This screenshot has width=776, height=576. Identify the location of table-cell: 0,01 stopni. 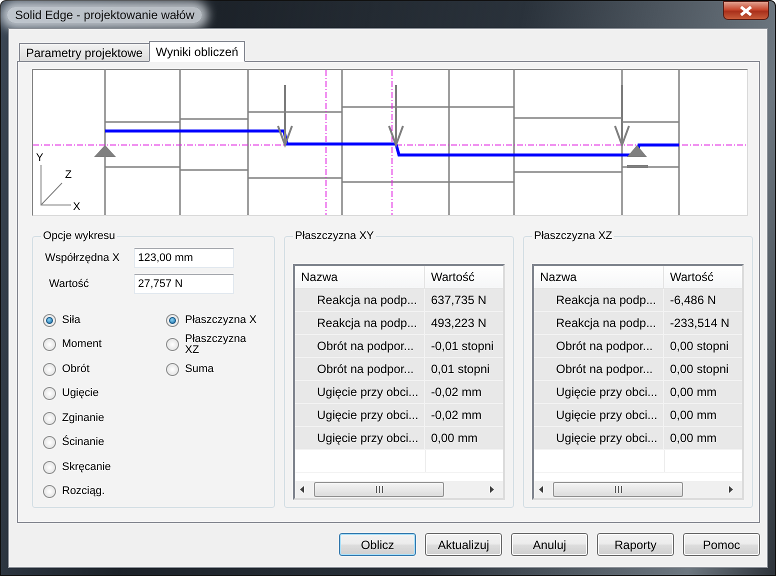
(464, 369).